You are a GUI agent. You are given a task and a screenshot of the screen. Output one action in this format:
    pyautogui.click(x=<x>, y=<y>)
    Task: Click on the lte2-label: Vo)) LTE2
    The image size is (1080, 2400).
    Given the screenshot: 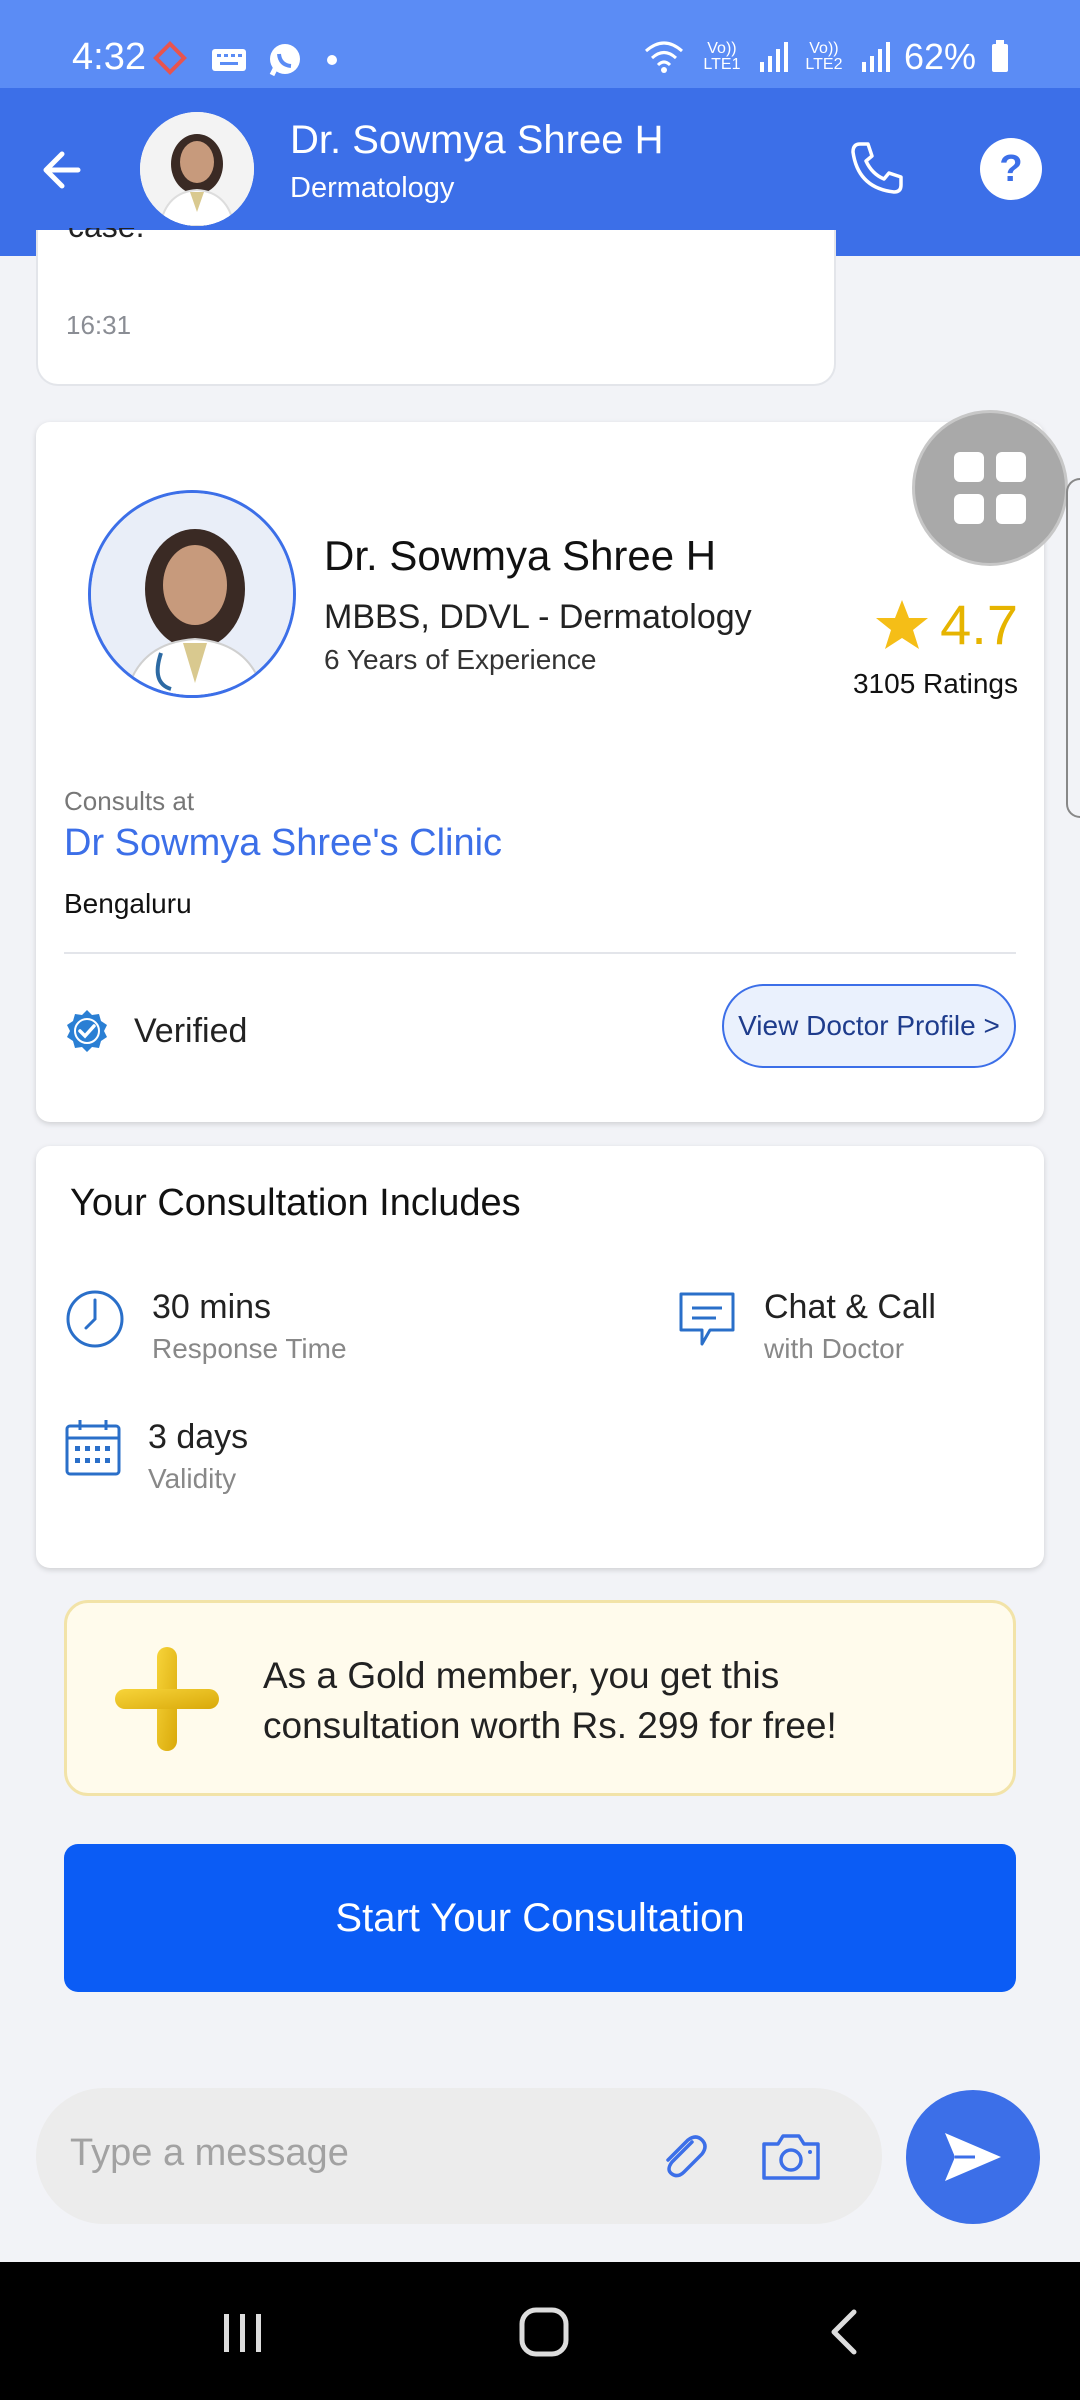 What is the action you would take?
    pyautogui.click(x=824, y=56)
    